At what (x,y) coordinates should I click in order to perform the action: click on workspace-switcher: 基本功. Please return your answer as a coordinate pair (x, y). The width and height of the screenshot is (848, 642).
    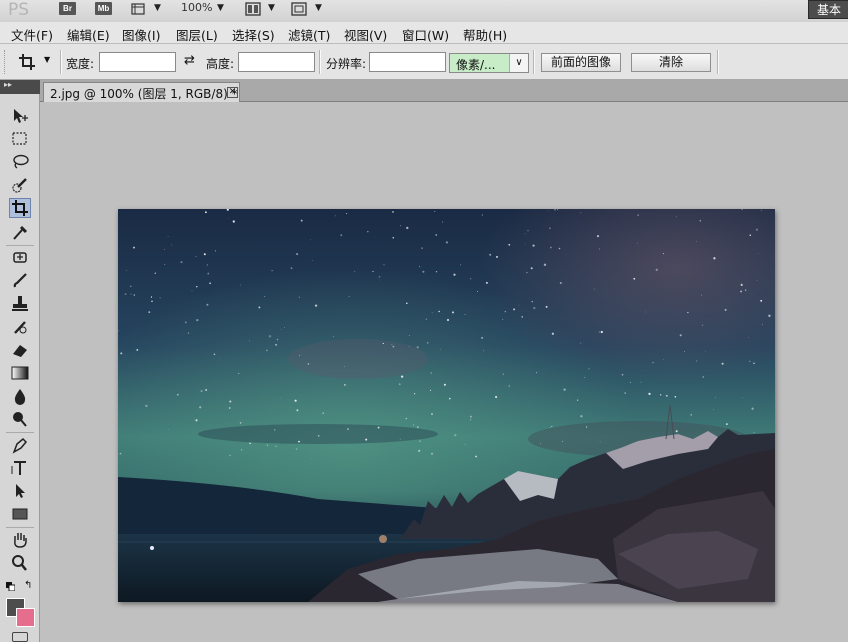
    Looking at the image, I should click on (828, 17).